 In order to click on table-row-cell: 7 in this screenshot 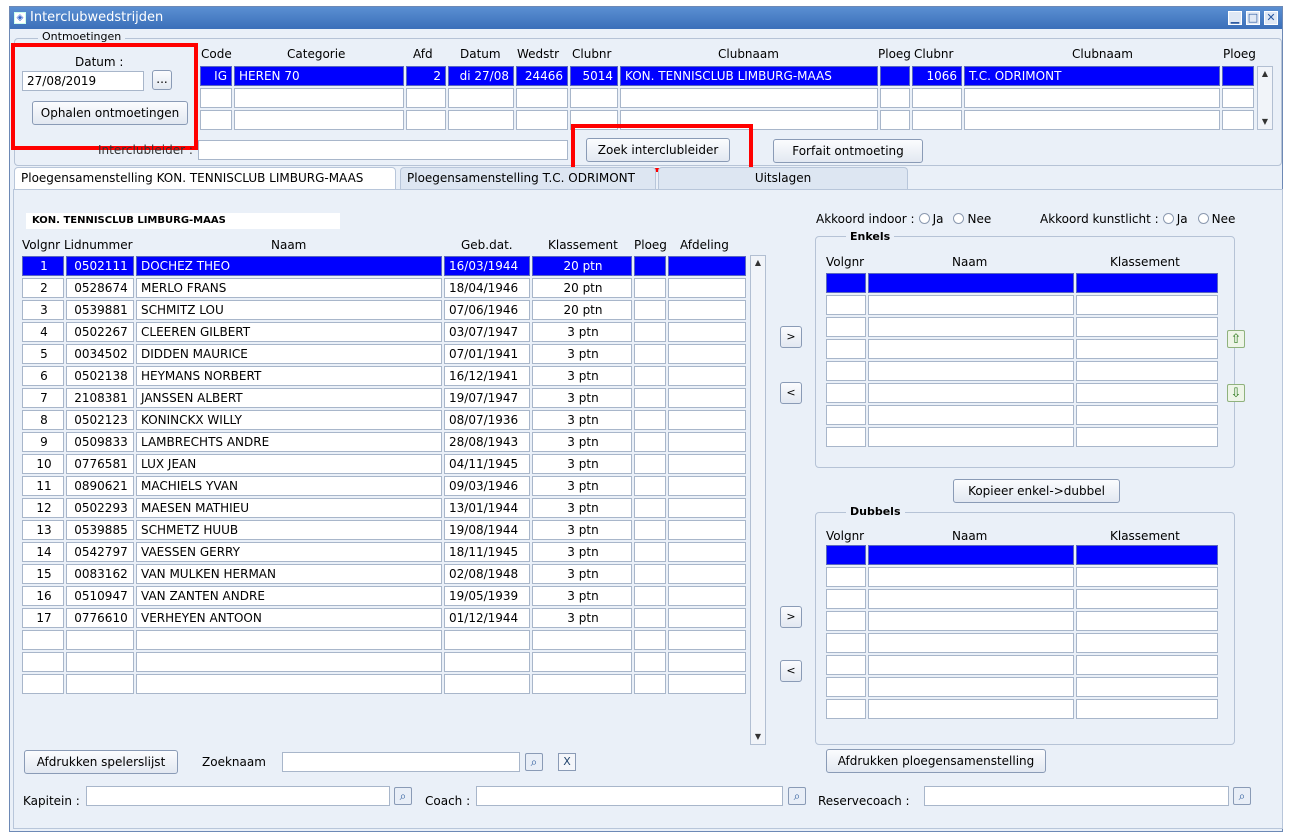, I will do `click(43, 398)`.